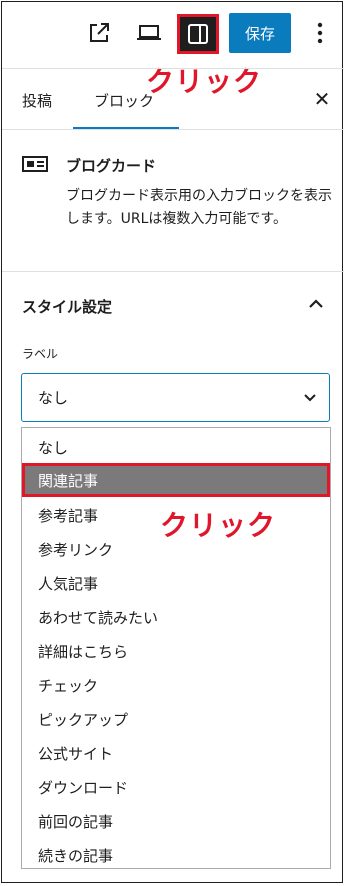  I want to click on sidebar-panel-icon, so click(198, 34).